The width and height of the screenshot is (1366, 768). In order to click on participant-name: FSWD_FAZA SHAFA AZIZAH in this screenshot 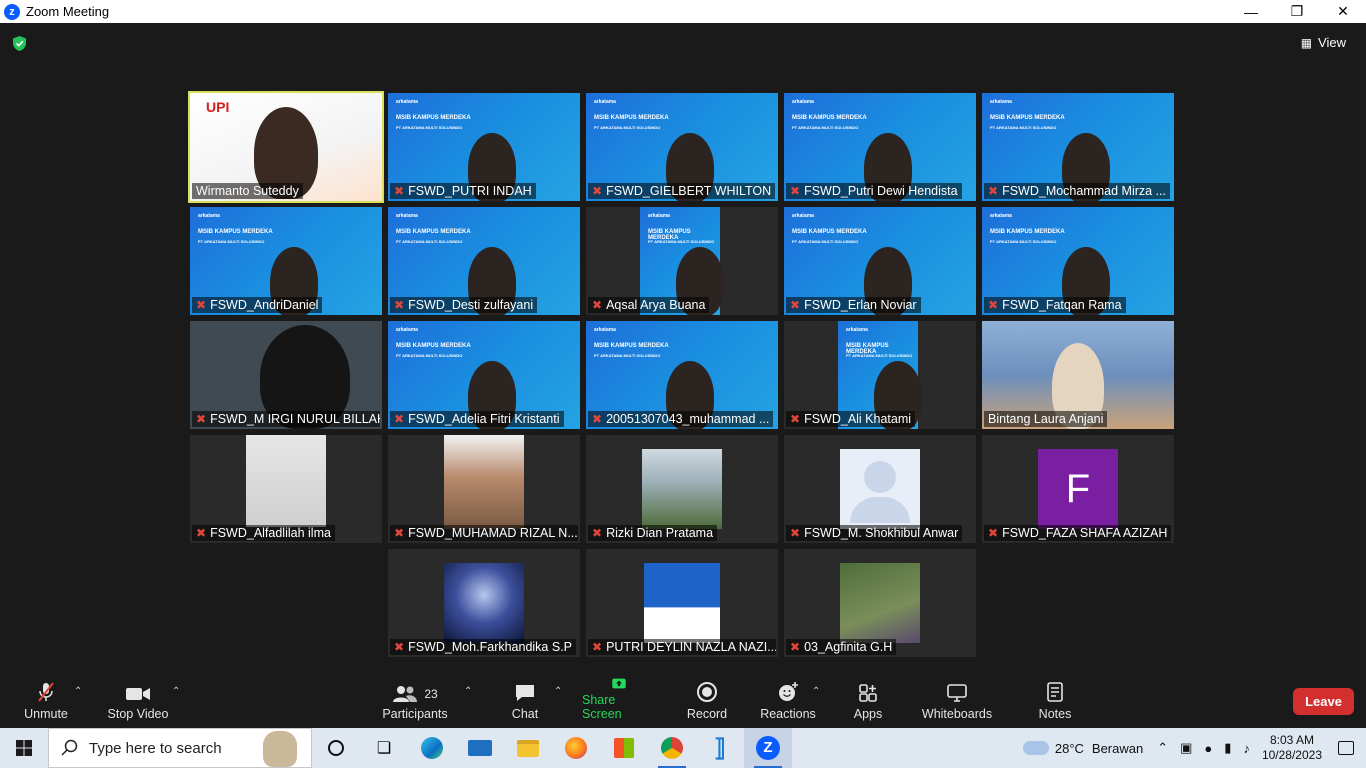, I will do `click(1085, 533)`.